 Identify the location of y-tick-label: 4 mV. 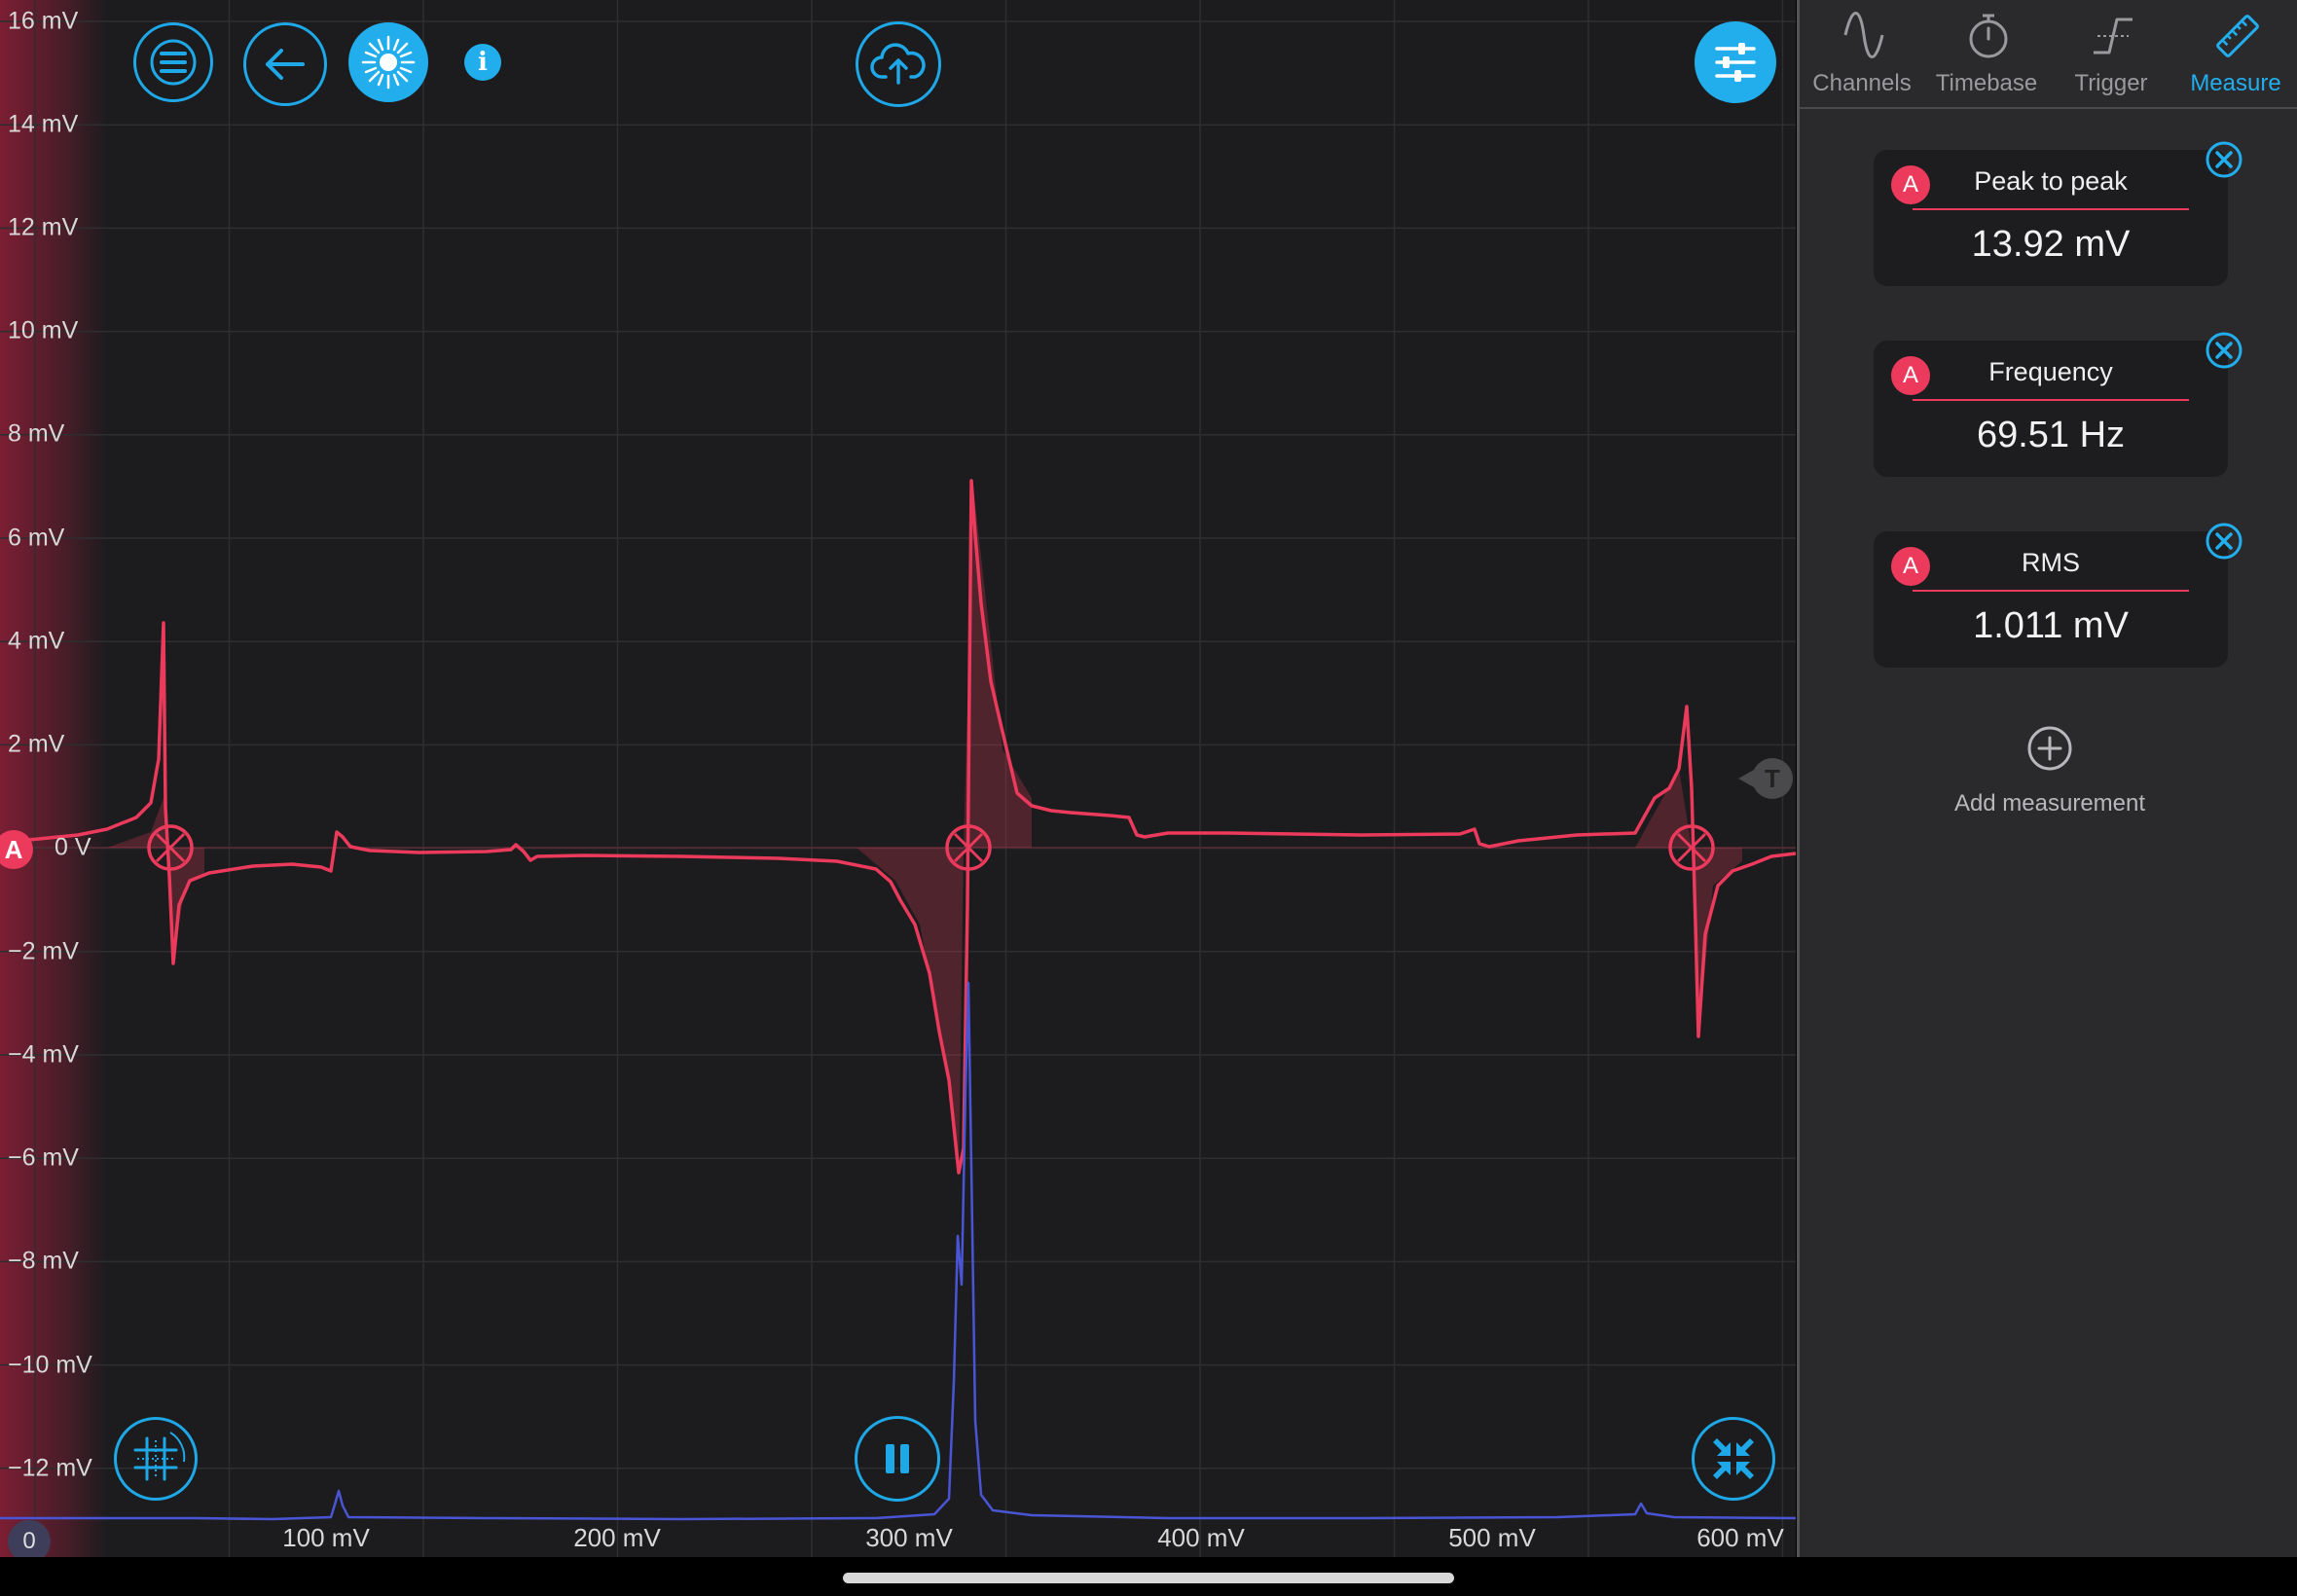
(36, 641).